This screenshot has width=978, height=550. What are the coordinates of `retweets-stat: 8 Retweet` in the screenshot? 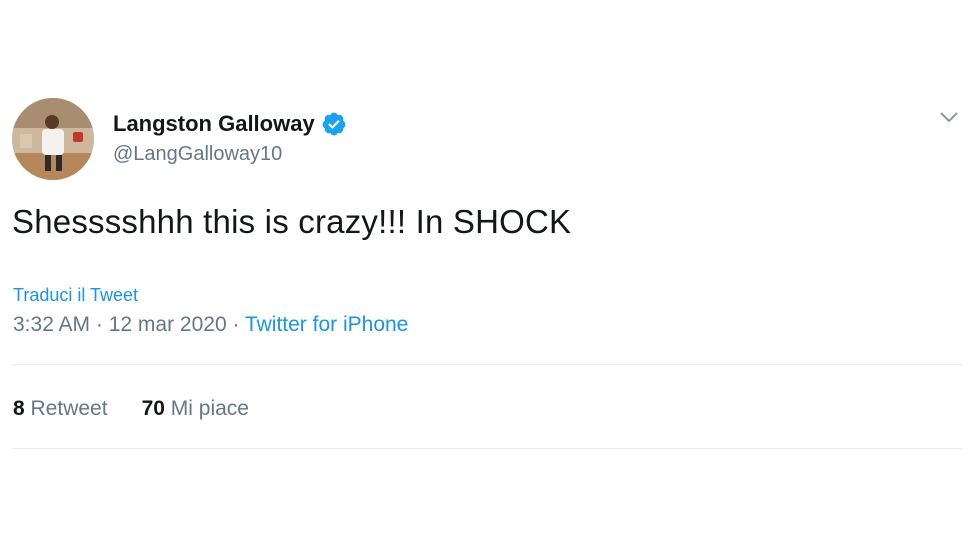 It's located at (60, 409).